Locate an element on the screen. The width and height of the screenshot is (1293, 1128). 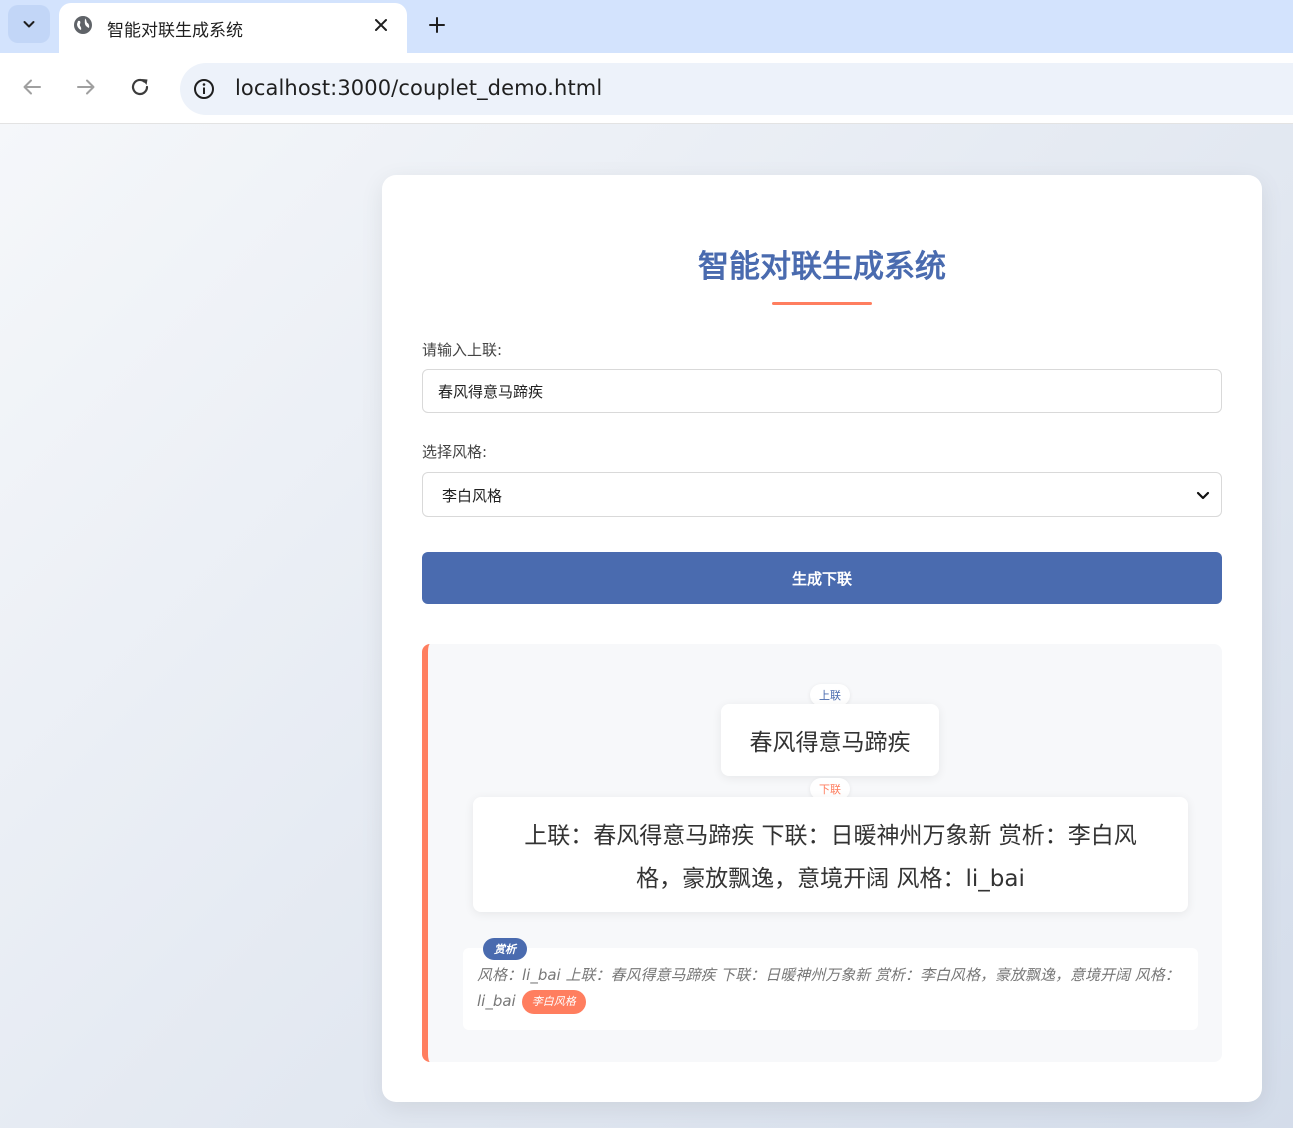
upper-couplet-display: 春风得意马蹄疾 is located at coordinates (830, 740).